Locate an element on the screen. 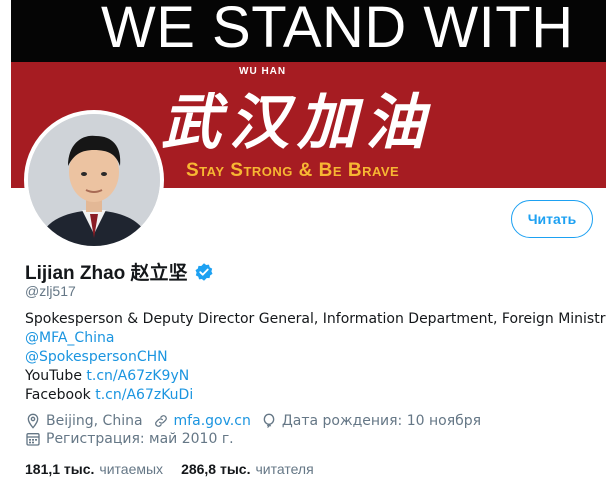  verified-badge-icon is located at coordinates (204, 272).